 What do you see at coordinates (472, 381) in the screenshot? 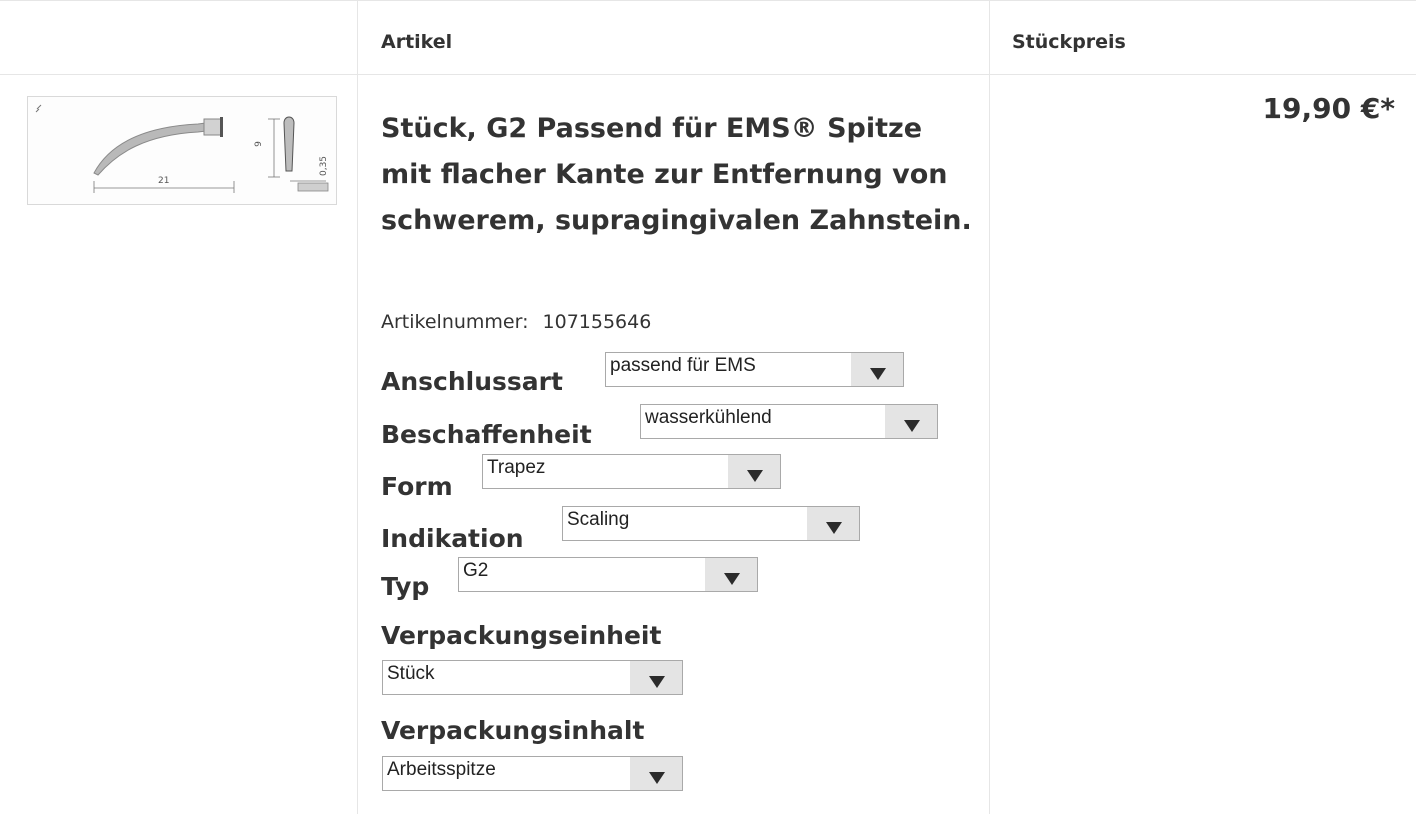
I see `option-label-anschlussart: Anschlussart` at bounding box center [472, 381].